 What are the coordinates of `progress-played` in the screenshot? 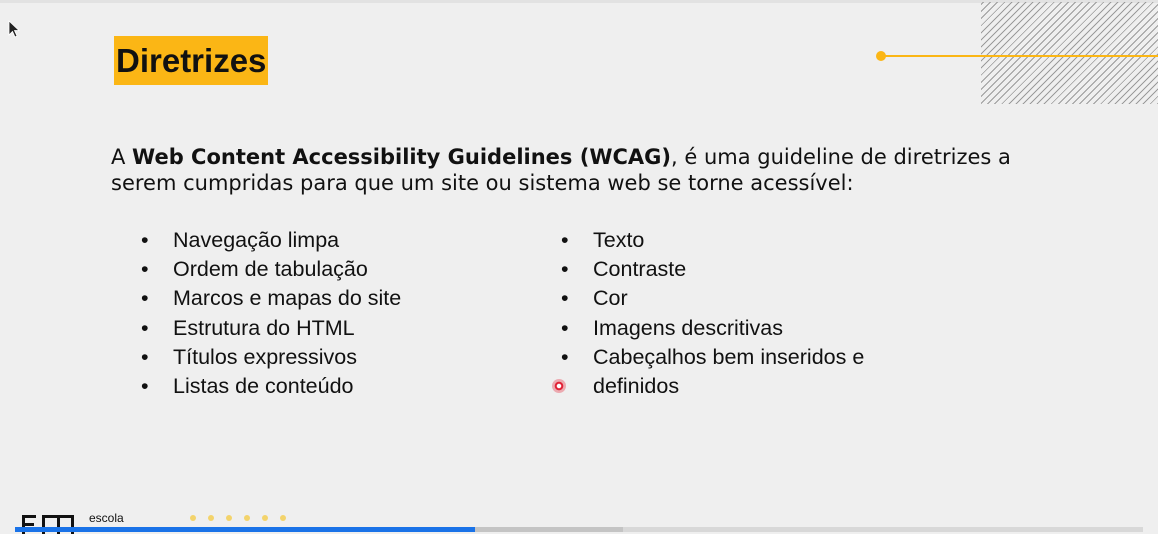 It's located at (245, 529).